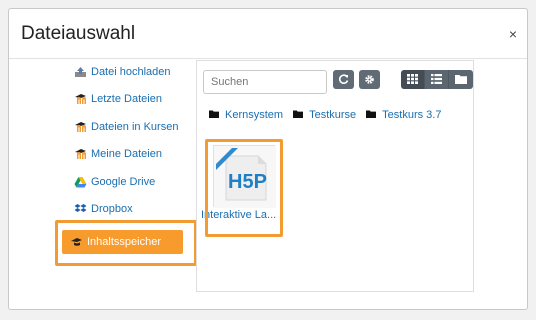 Image resolution: width=536 pixels, height=320 pixels. What do you see at coordinates (265, 82) in the screenshot?
I see `search-input` at bounding box center [265, 82].